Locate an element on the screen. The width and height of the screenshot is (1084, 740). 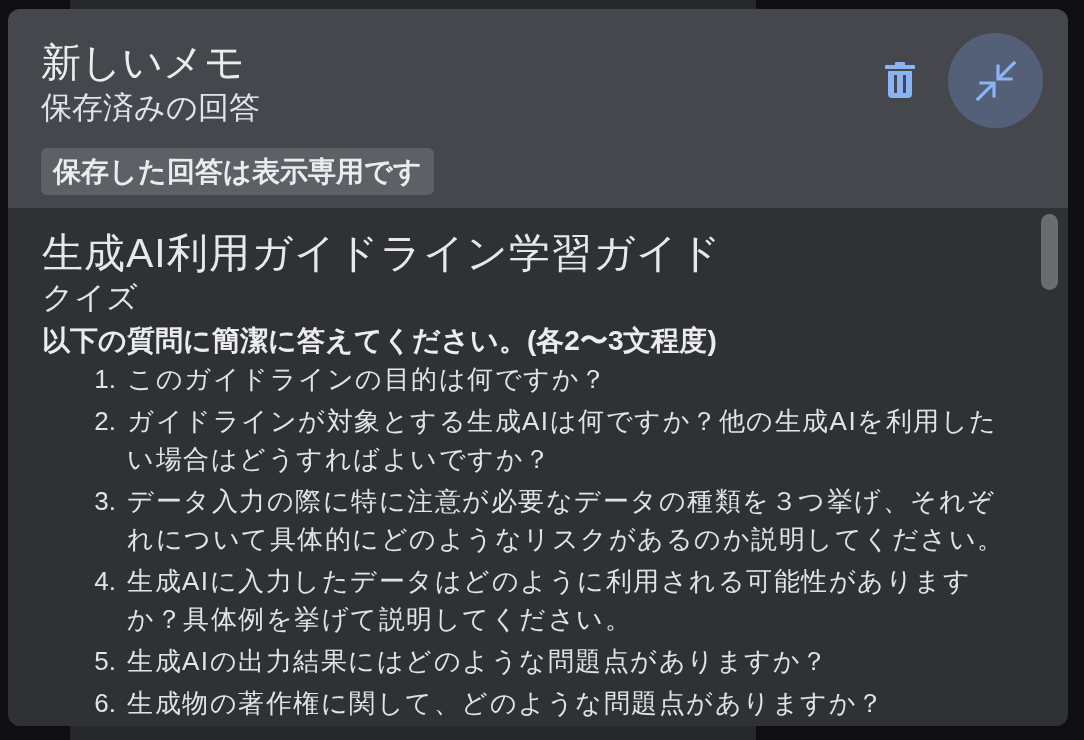
read-only-notice: 保存した回答は表示専用です is located at coordinates (237, 171).